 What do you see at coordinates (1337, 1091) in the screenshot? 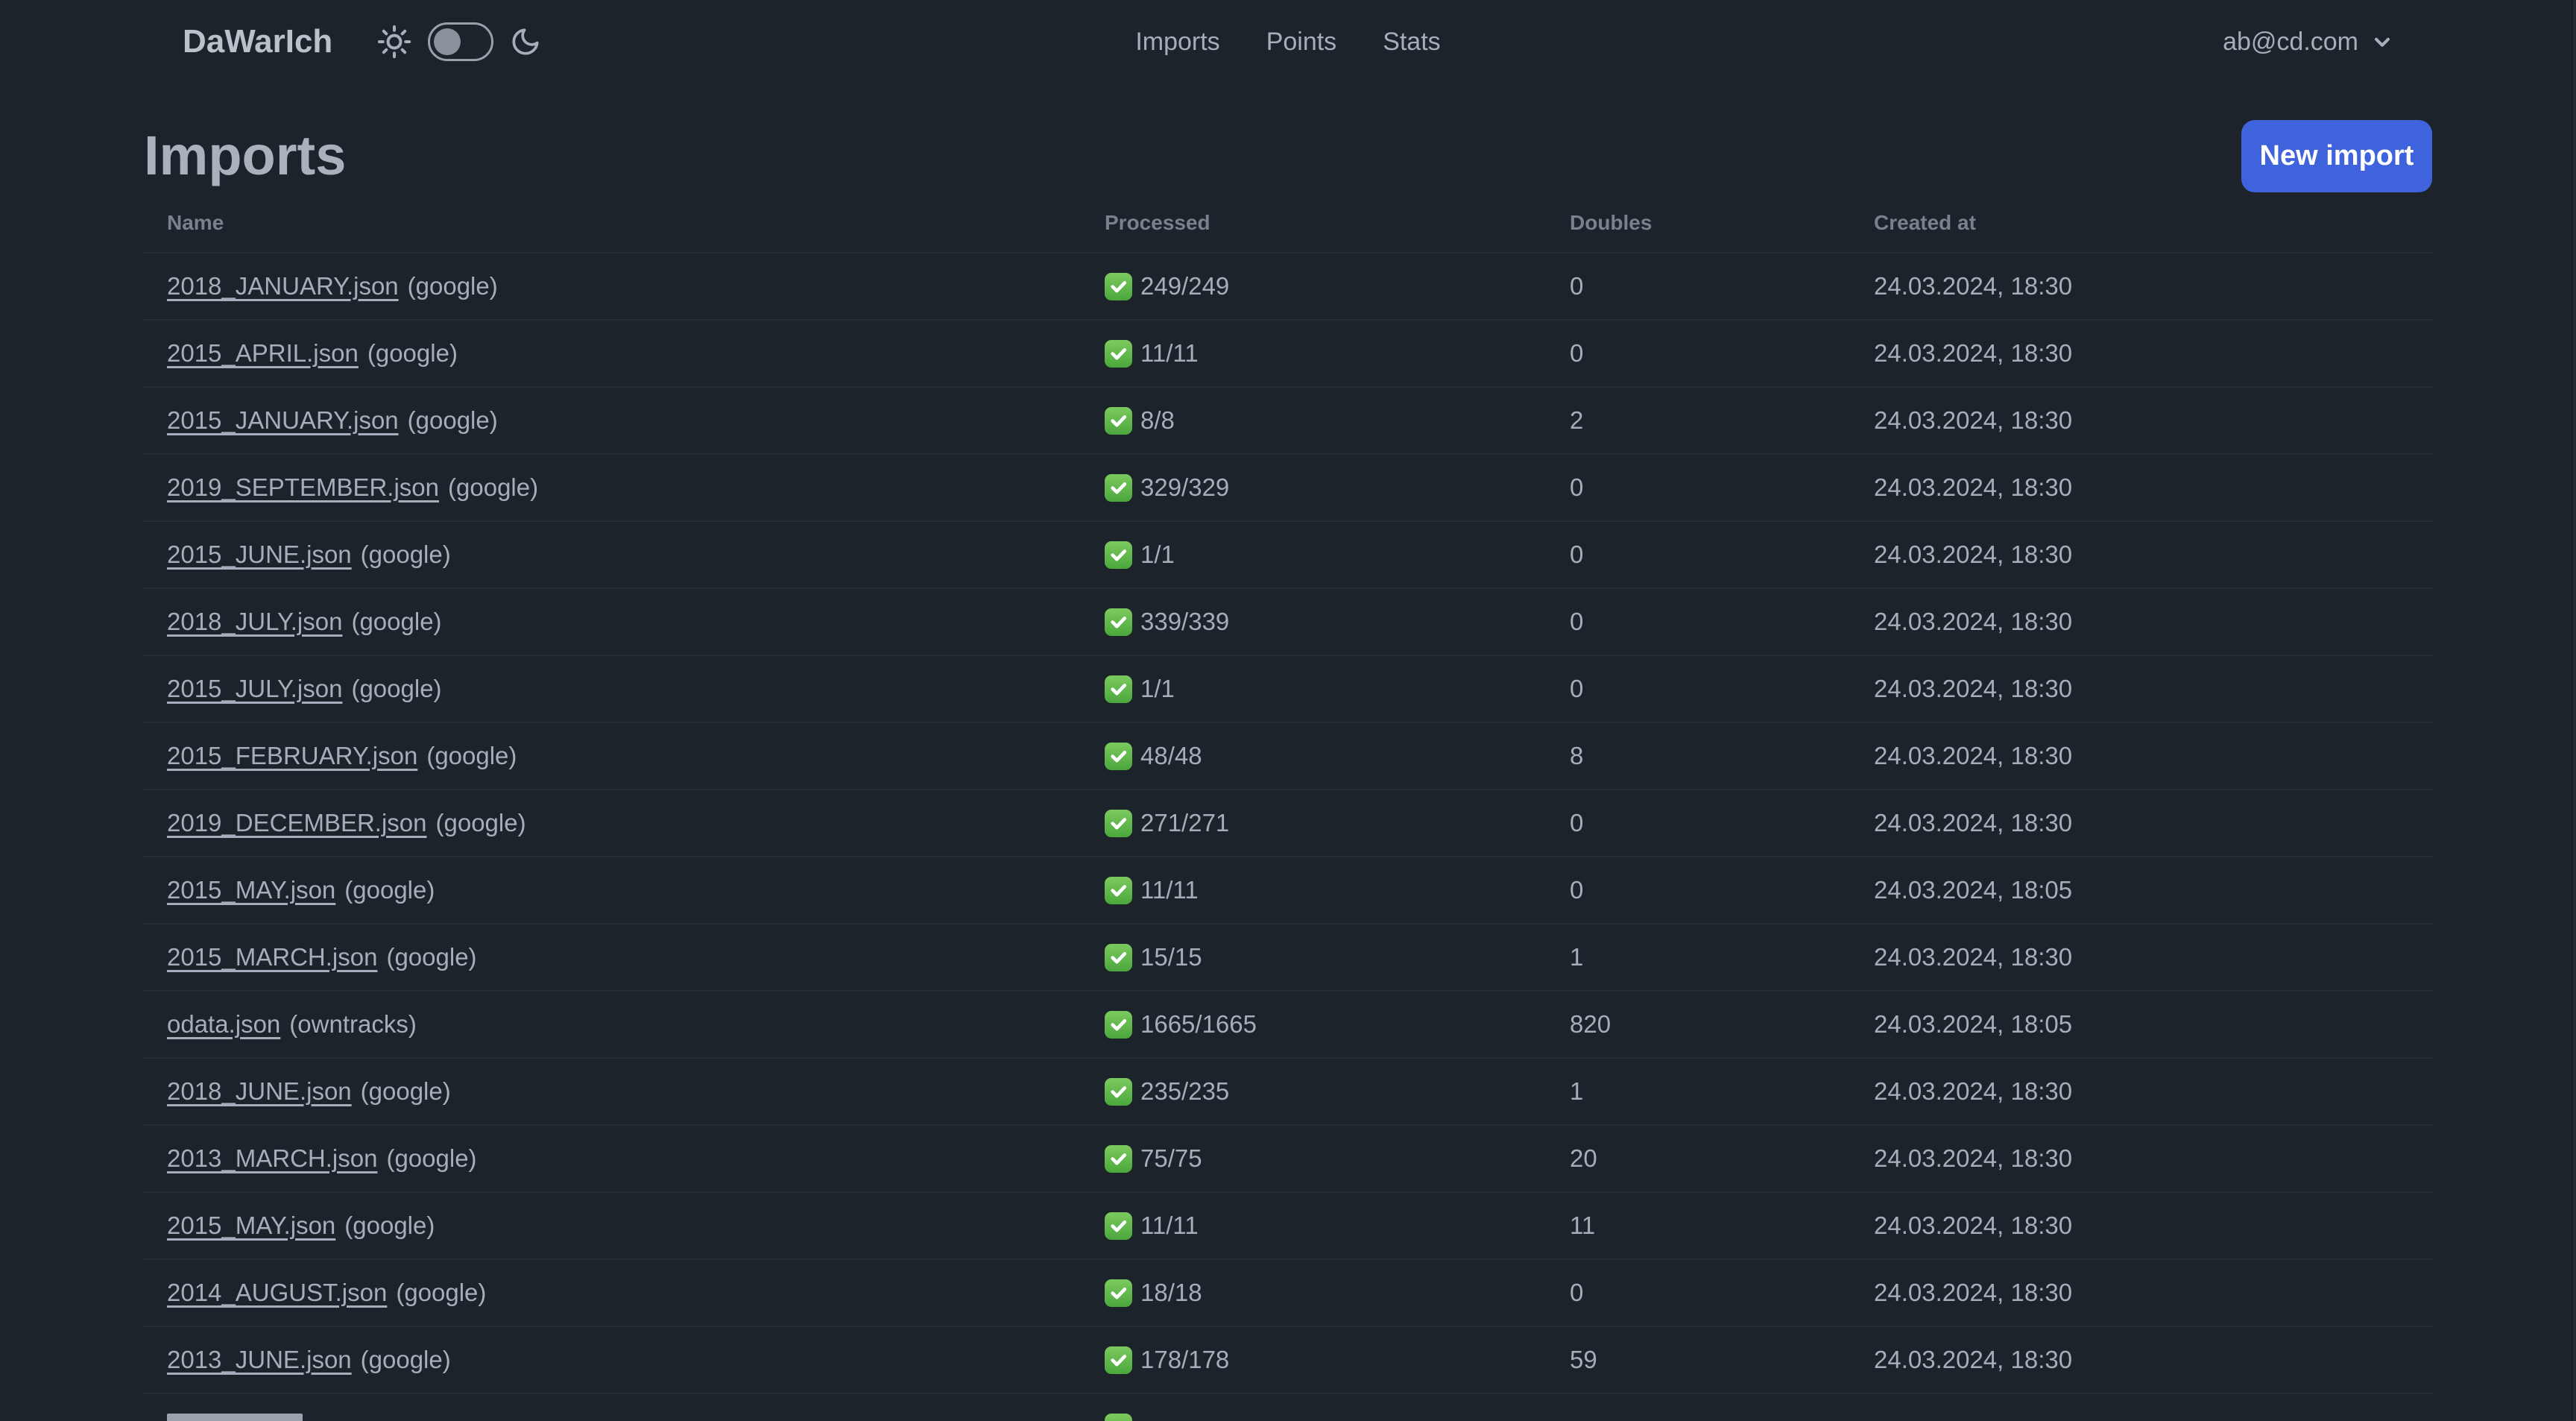
I see `processed-cell: 235/235` at bounding box center [1337, 1091].